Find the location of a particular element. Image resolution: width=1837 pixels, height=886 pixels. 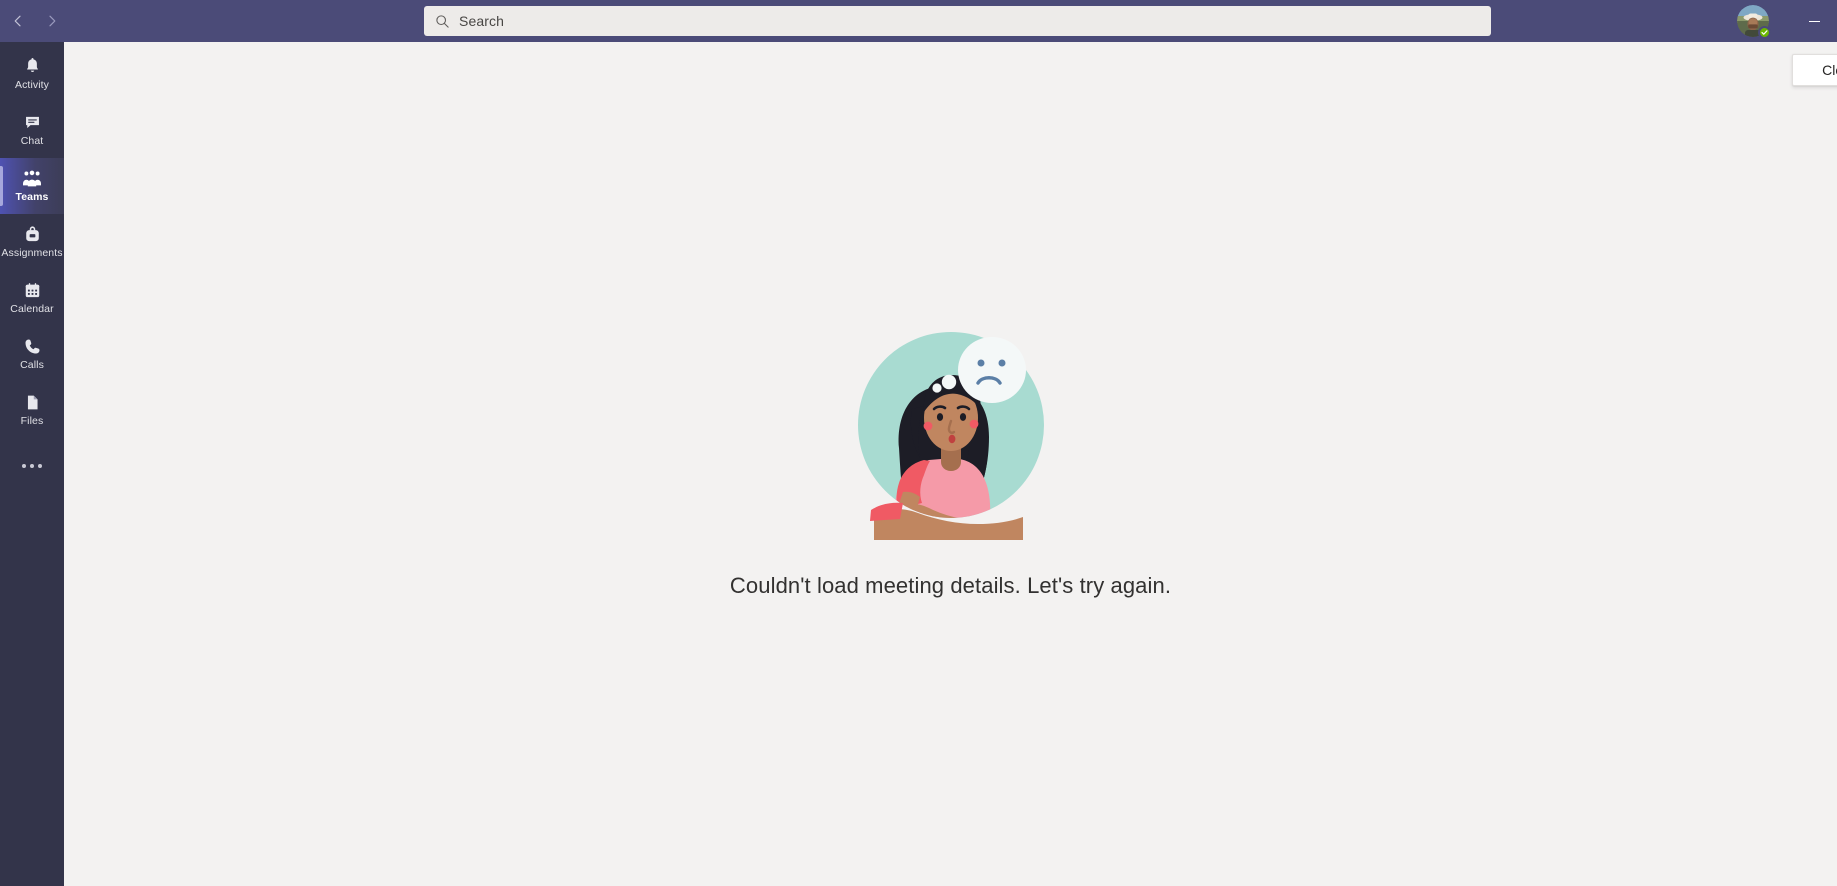

search-bar: Search is located at coordinates (957, 21).